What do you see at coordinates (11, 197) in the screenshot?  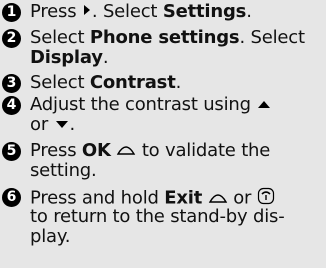 I see `step-number: 6` at bounding box center [11, 197].